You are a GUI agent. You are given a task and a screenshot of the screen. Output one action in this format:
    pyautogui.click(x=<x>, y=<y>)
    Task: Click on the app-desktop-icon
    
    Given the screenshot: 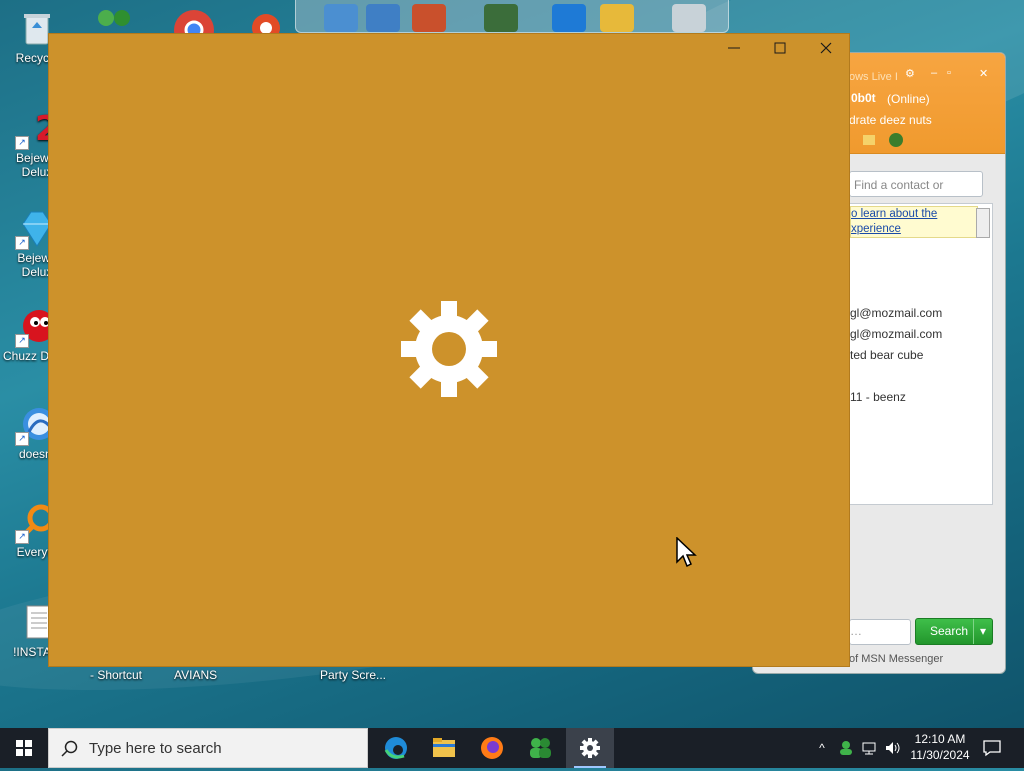 What is the action you would take?
    pyautogui.click(x=266, y=24)
    